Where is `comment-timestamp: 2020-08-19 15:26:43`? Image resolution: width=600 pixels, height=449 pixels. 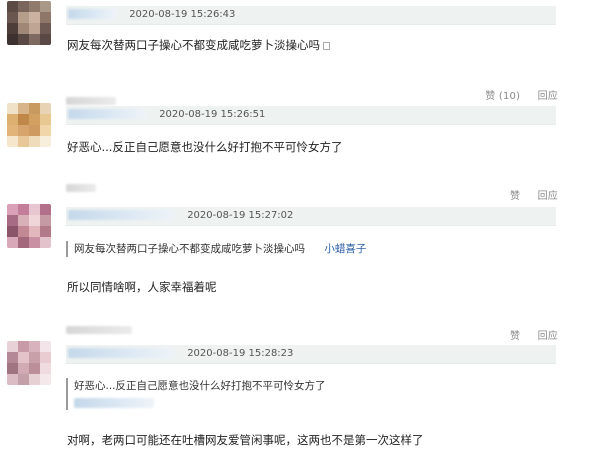
comment-timestamp: 2020-08-19 15:26:43 is located at coordinates (182, 14).